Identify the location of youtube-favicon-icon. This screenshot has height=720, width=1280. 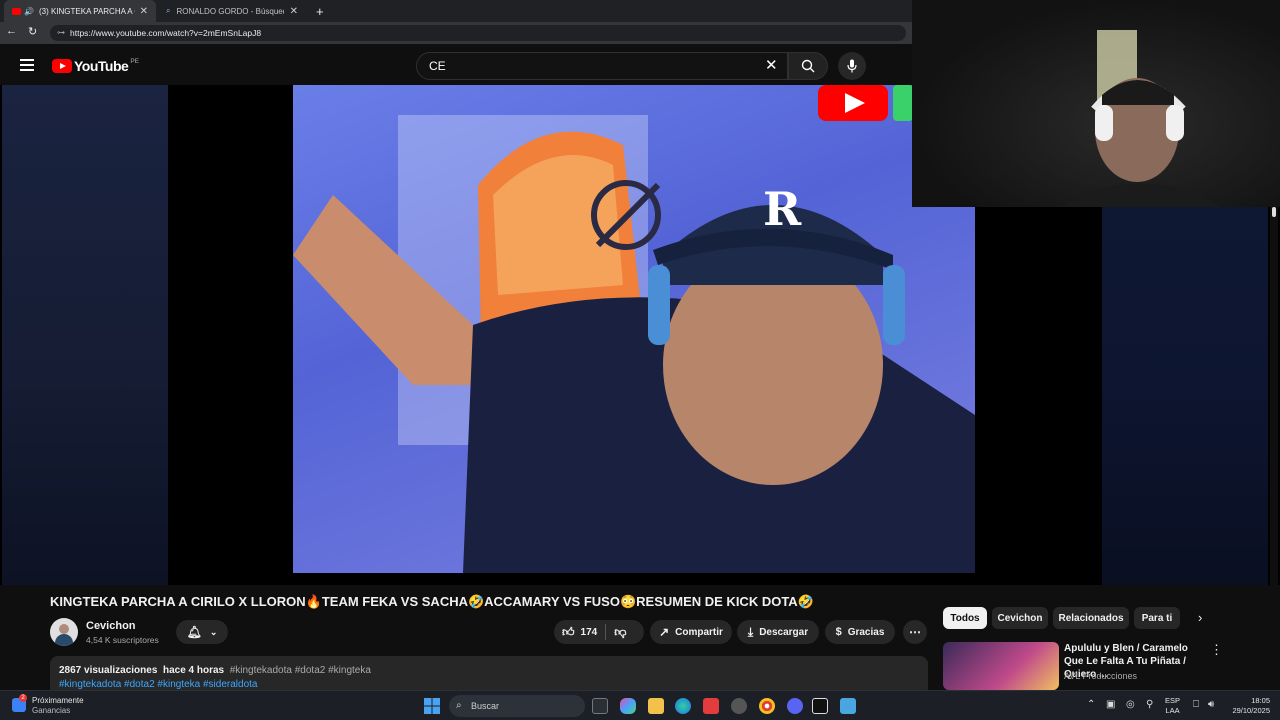
(16, 11).